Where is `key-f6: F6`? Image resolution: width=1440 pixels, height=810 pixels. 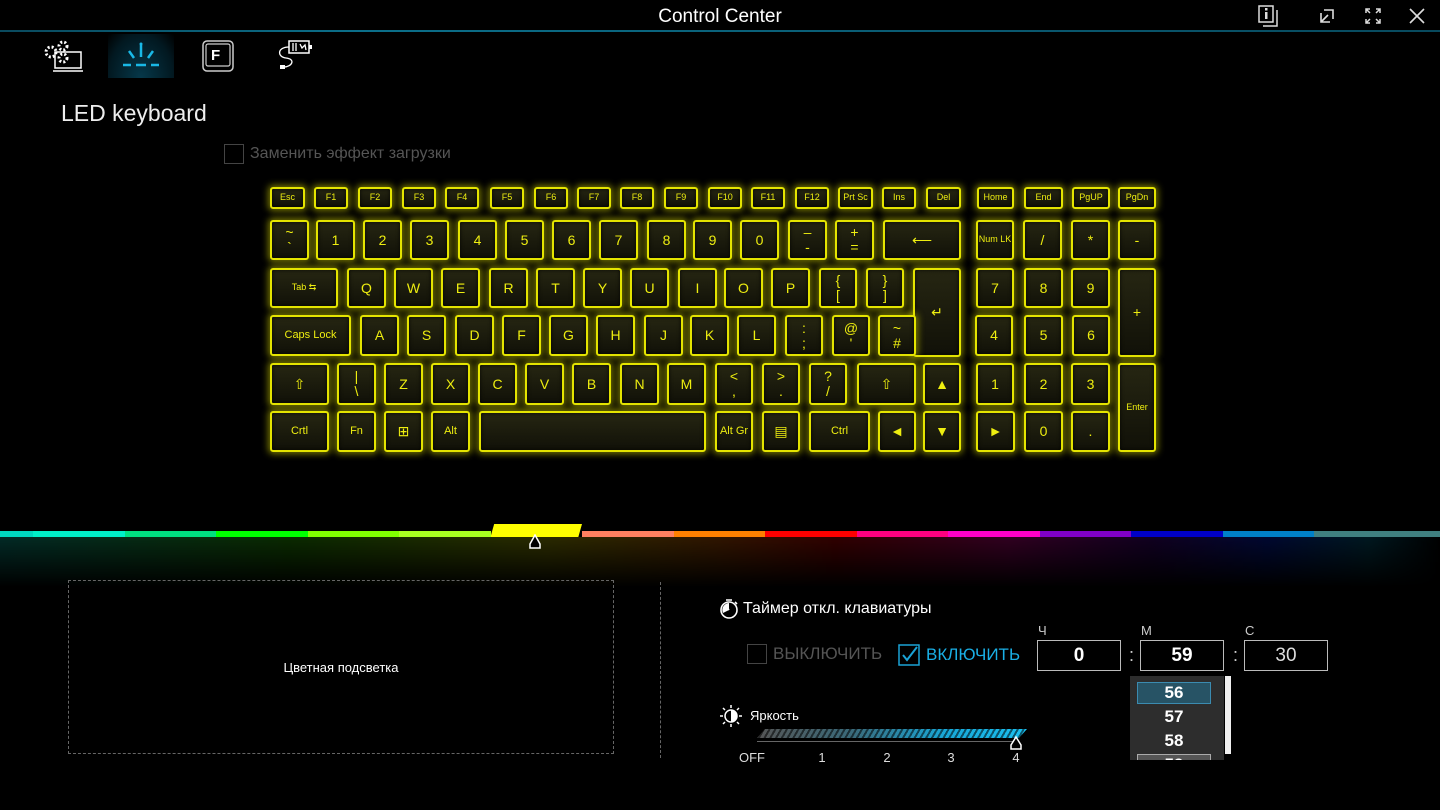
key-f6: F6 is located at coordinates (551, 198).